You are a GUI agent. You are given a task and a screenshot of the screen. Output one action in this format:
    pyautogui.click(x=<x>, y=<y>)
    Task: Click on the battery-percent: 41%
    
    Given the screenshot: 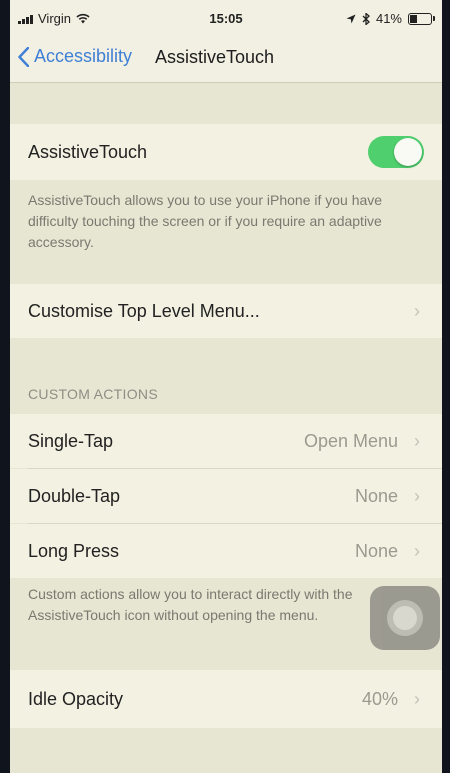 What is the action you would take?
    pyautogui.click(x=388, y=18)
    